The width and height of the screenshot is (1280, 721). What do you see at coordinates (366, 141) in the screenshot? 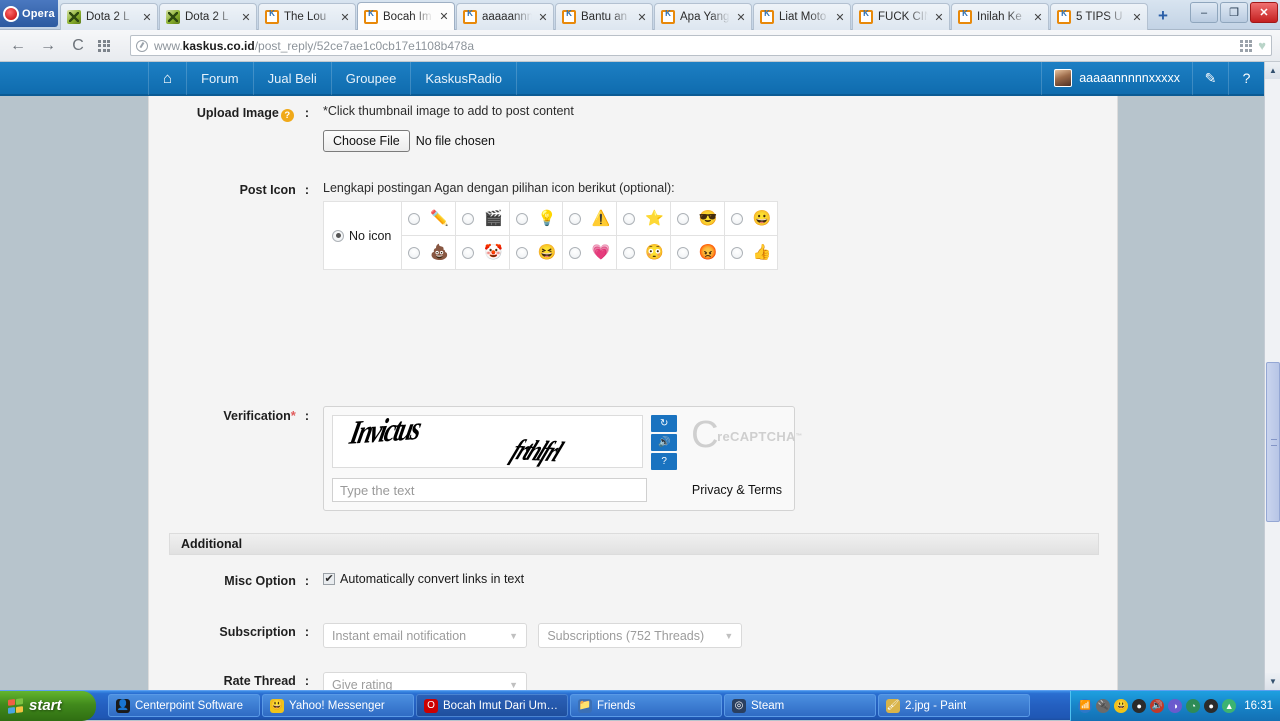
I see `choose-file-button: Choose File` at bounding box center [366, 141].